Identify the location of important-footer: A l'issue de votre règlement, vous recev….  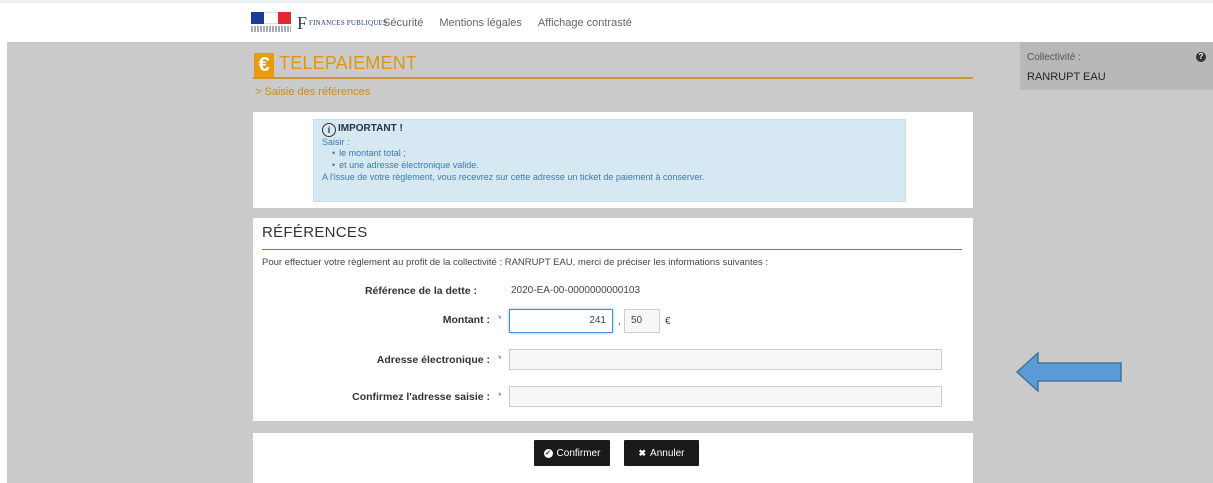
(513, 177).